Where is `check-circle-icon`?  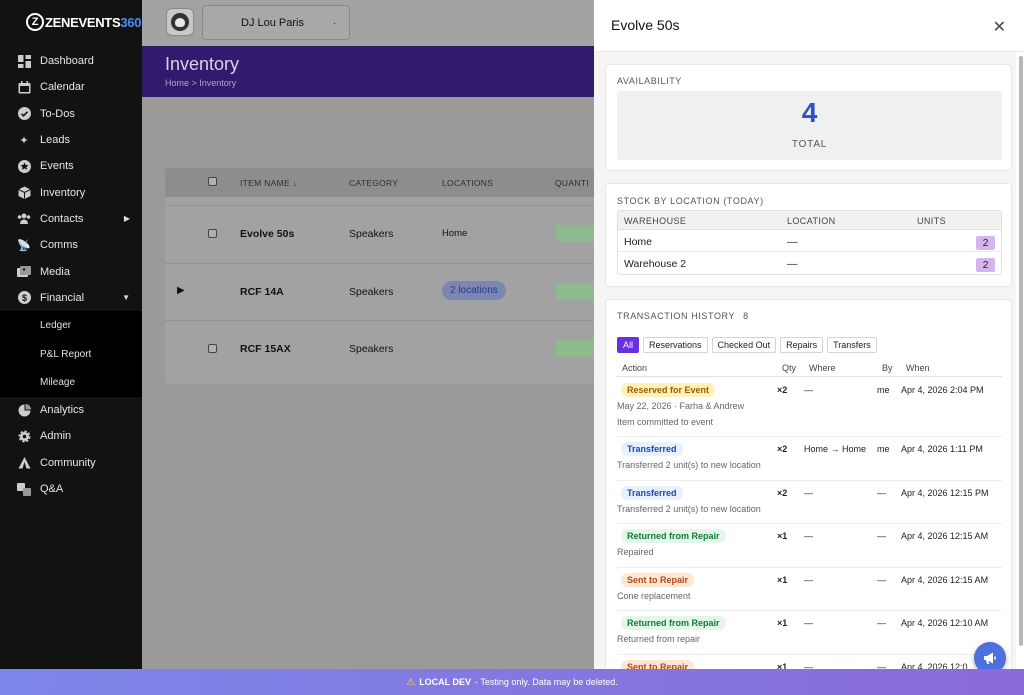
check-circle-icon is located at coordinates (24, 114).